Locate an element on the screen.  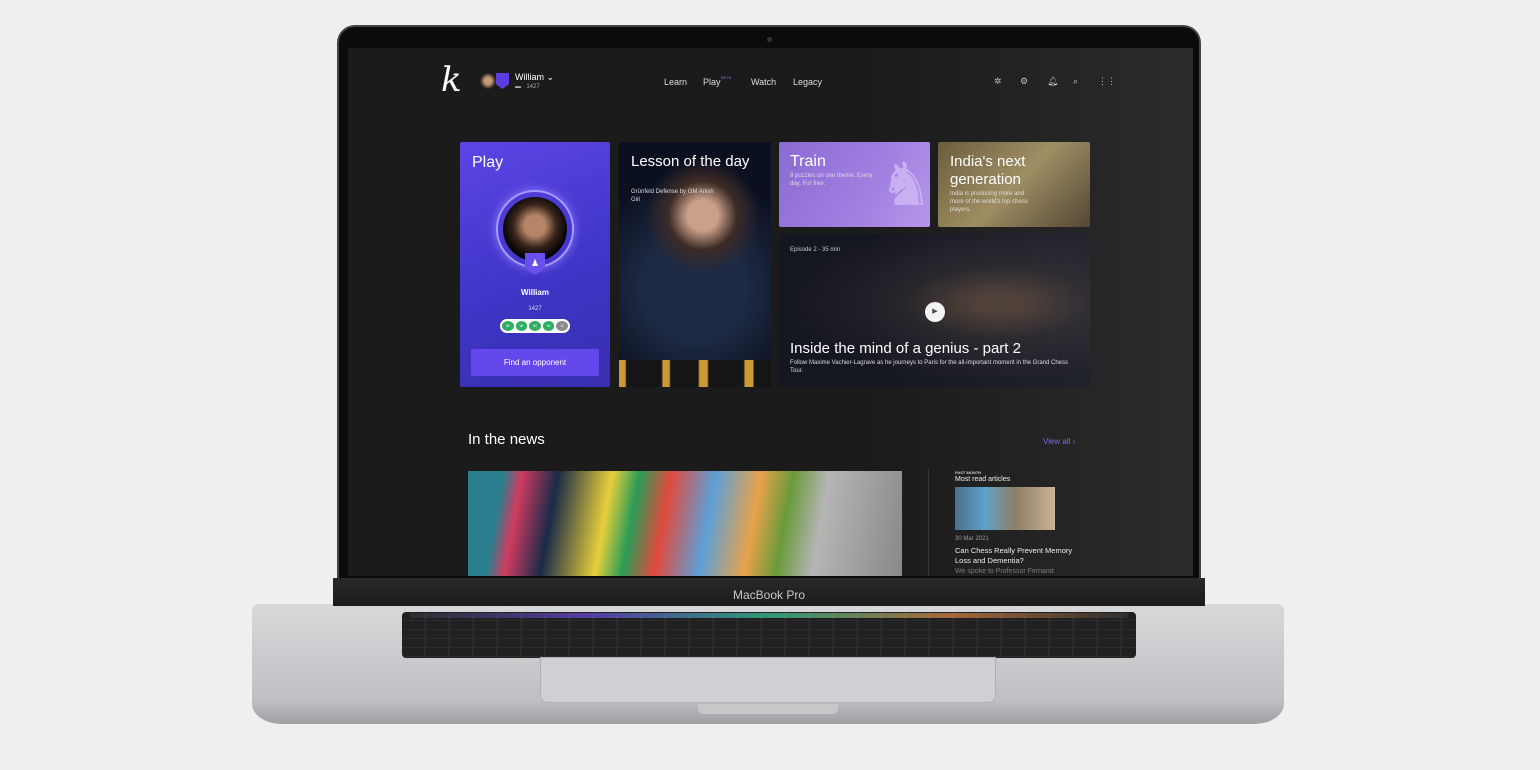
bug-icon: ✲ is located at coordinates (998, 81).